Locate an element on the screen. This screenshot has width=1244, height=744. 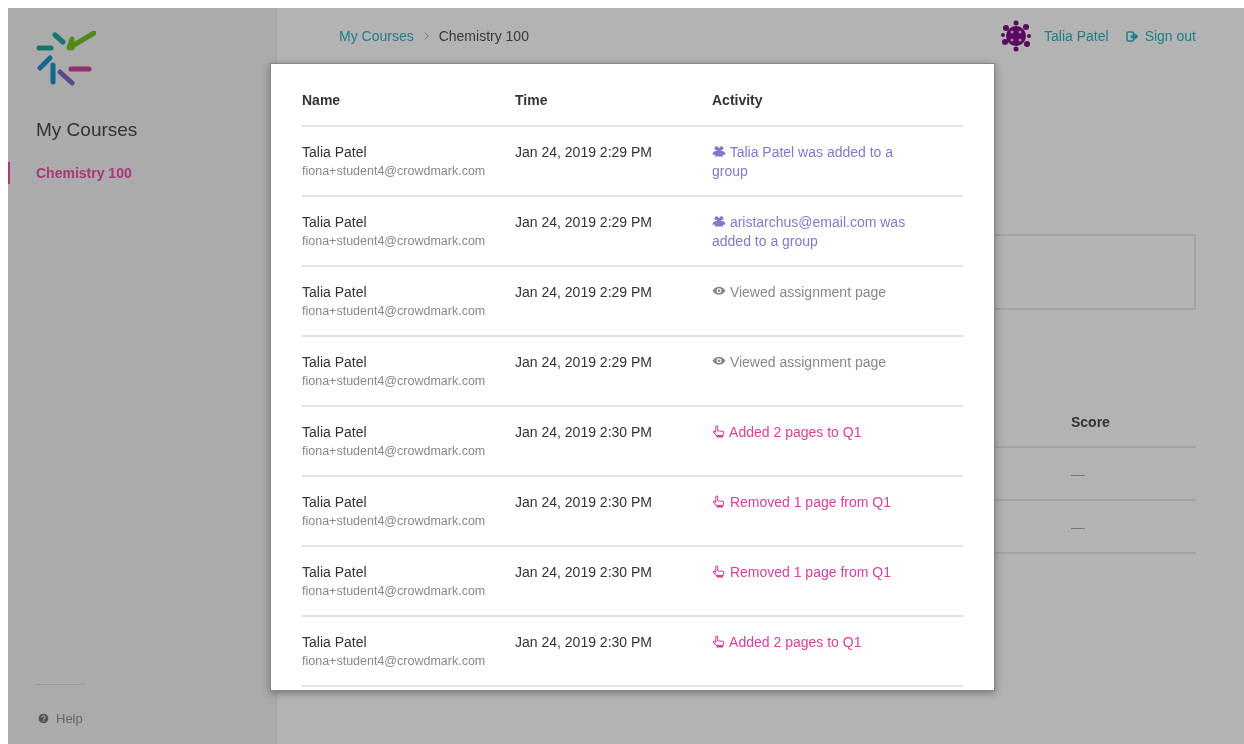
column-header: Name is located at coordinates (321, 100).